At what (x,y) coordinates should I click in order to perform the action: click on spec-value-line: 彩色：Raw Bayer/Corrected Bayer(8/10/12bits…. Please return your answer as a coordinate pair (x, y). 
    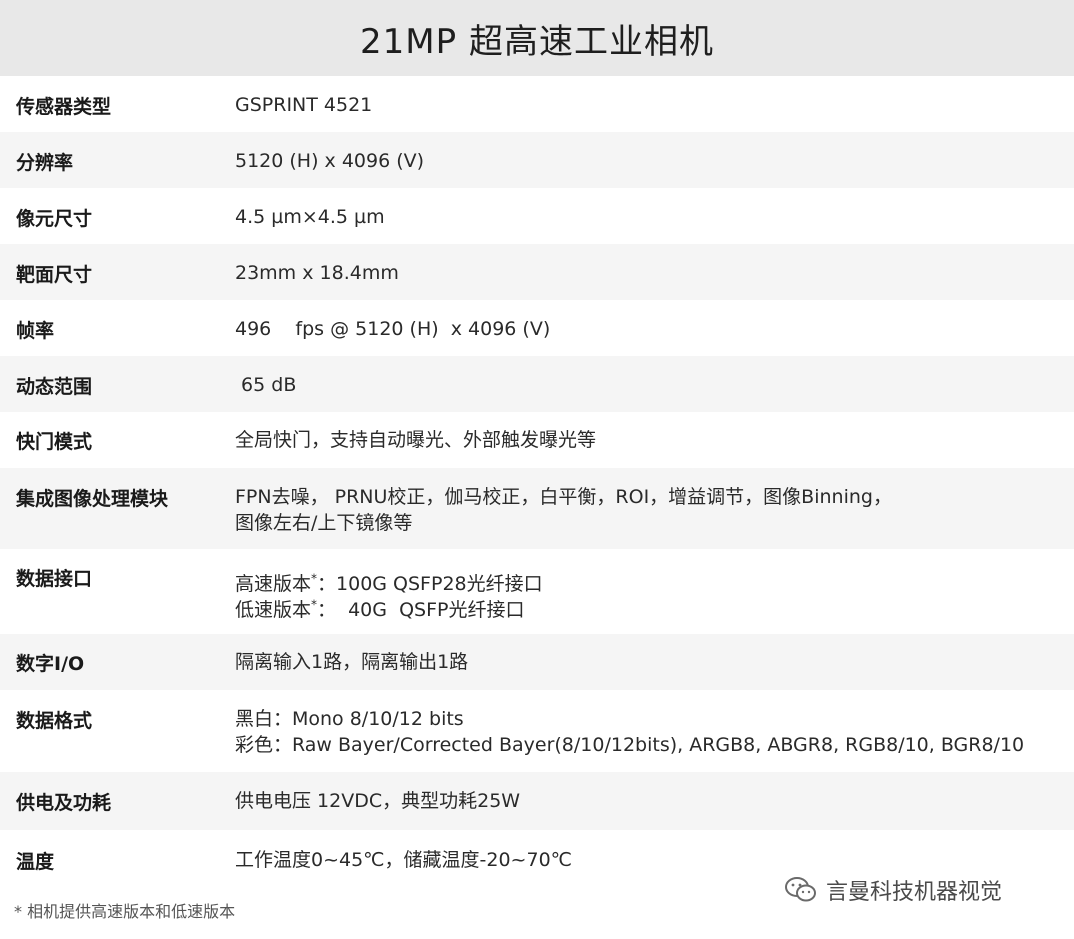
    Looking at the image, I should click on (630, 745).